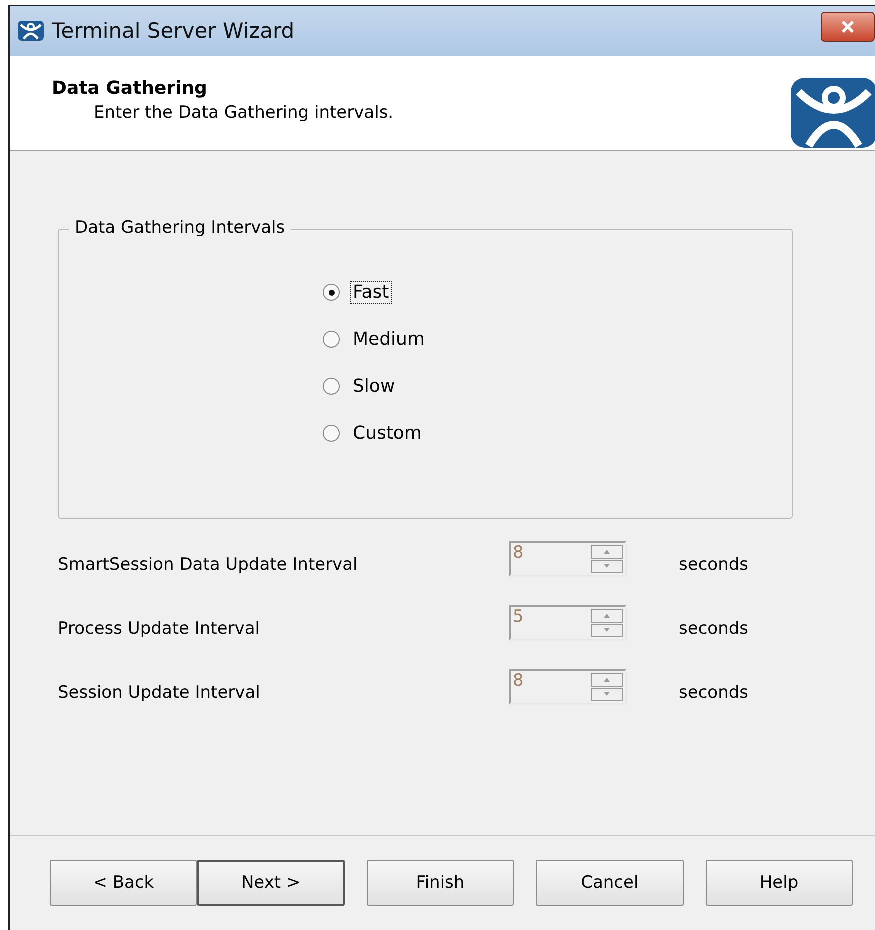 The image size is (875, 930). What do you see at coordinates (779, 883) in the screenshot?
I see `wizard-button: Help` at bounding box center [779, 883].